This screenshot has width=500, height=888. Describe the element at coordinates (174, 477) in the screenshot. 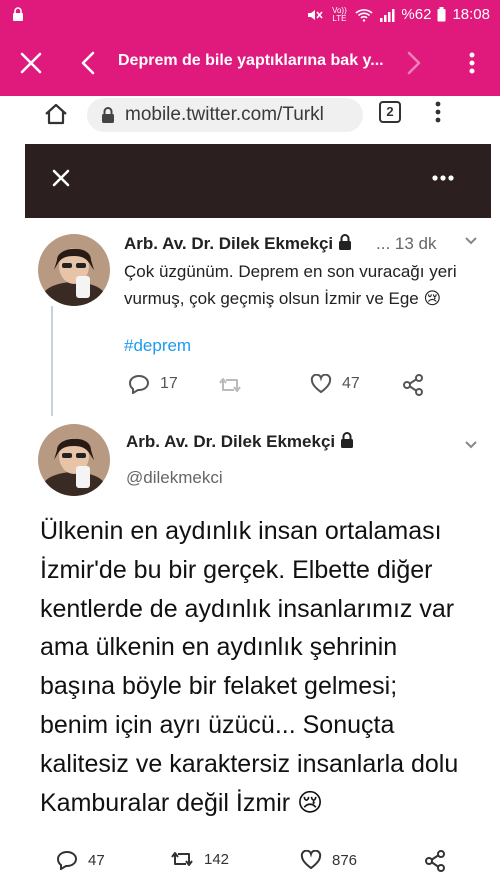

I see `tweet-handle: @dilekmekci` at that location.